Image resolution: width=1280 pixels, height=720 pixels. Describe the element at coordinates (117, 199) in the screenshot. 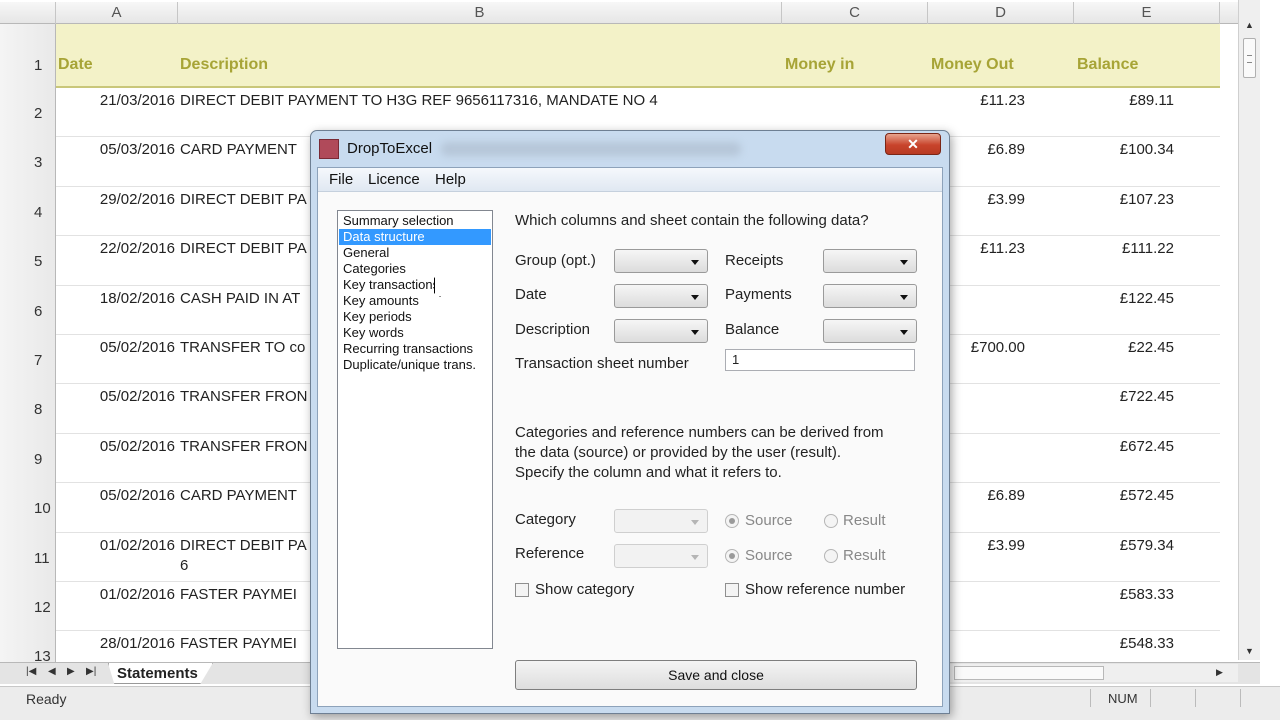

I see `cell-date: 29/02/2016` at that location.